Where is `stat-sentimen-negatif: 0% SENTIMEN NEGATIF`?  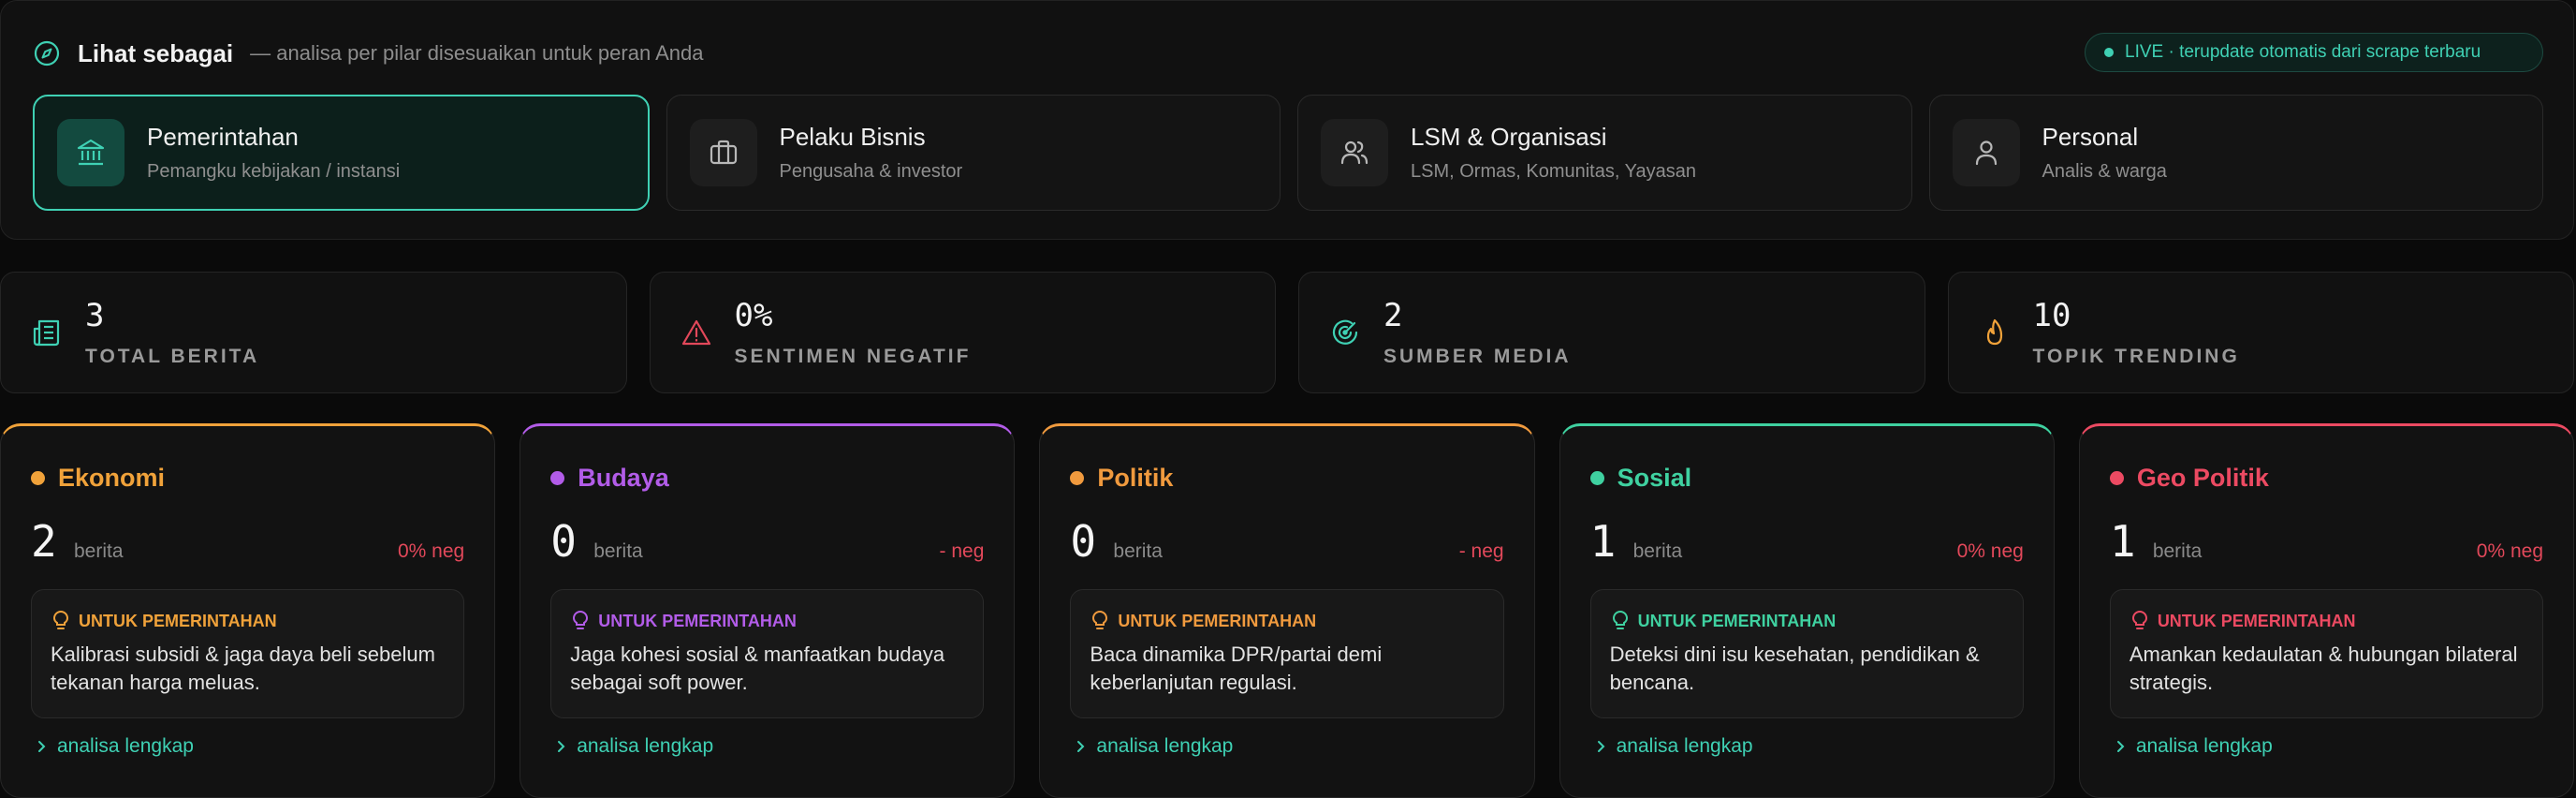
stat-sentimen-negatif: 0% SENTIMEN NEGATIF is located at coordinates (963, 332).